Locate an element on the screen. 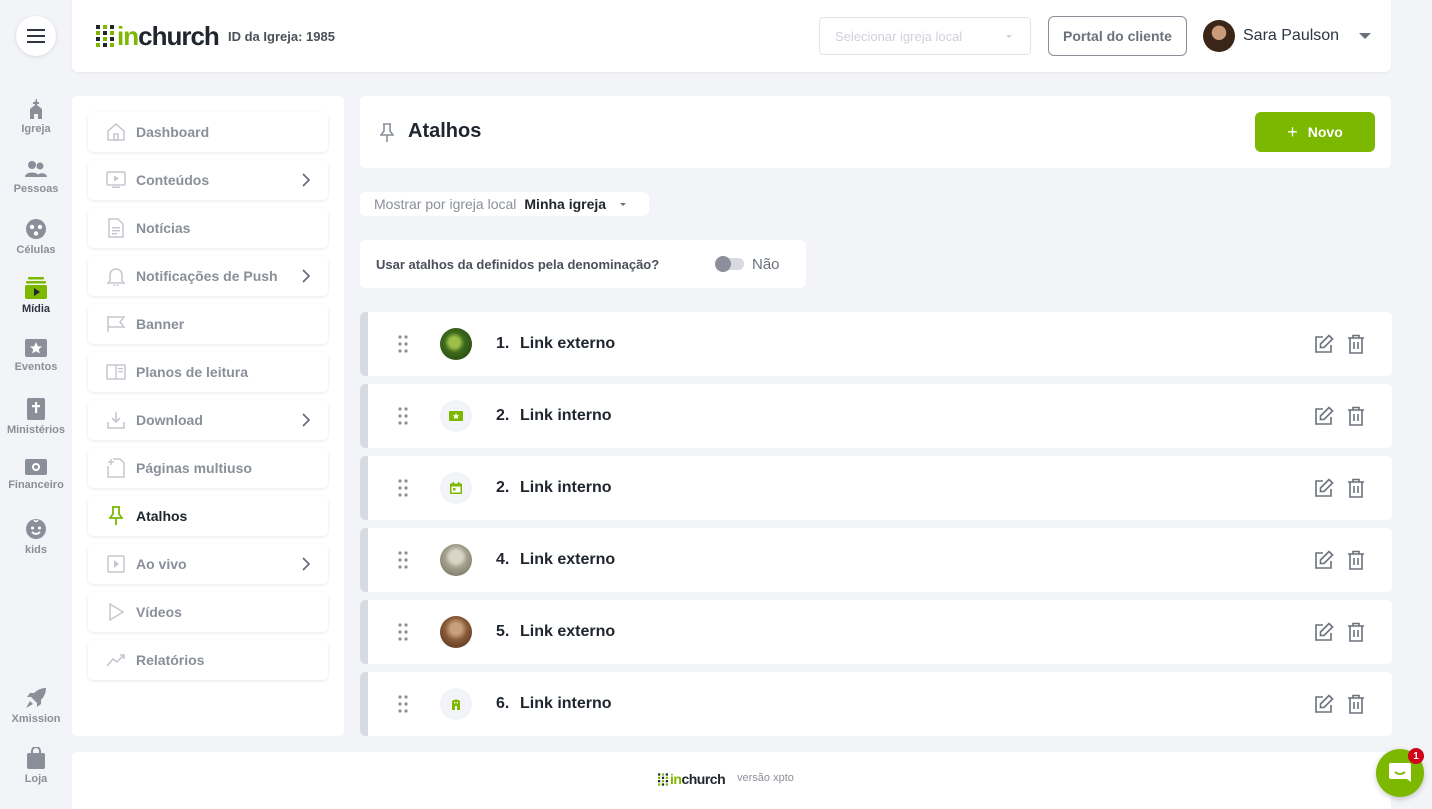  page-header-card: Atalhos + Novo is located at coordinates (875, 132).